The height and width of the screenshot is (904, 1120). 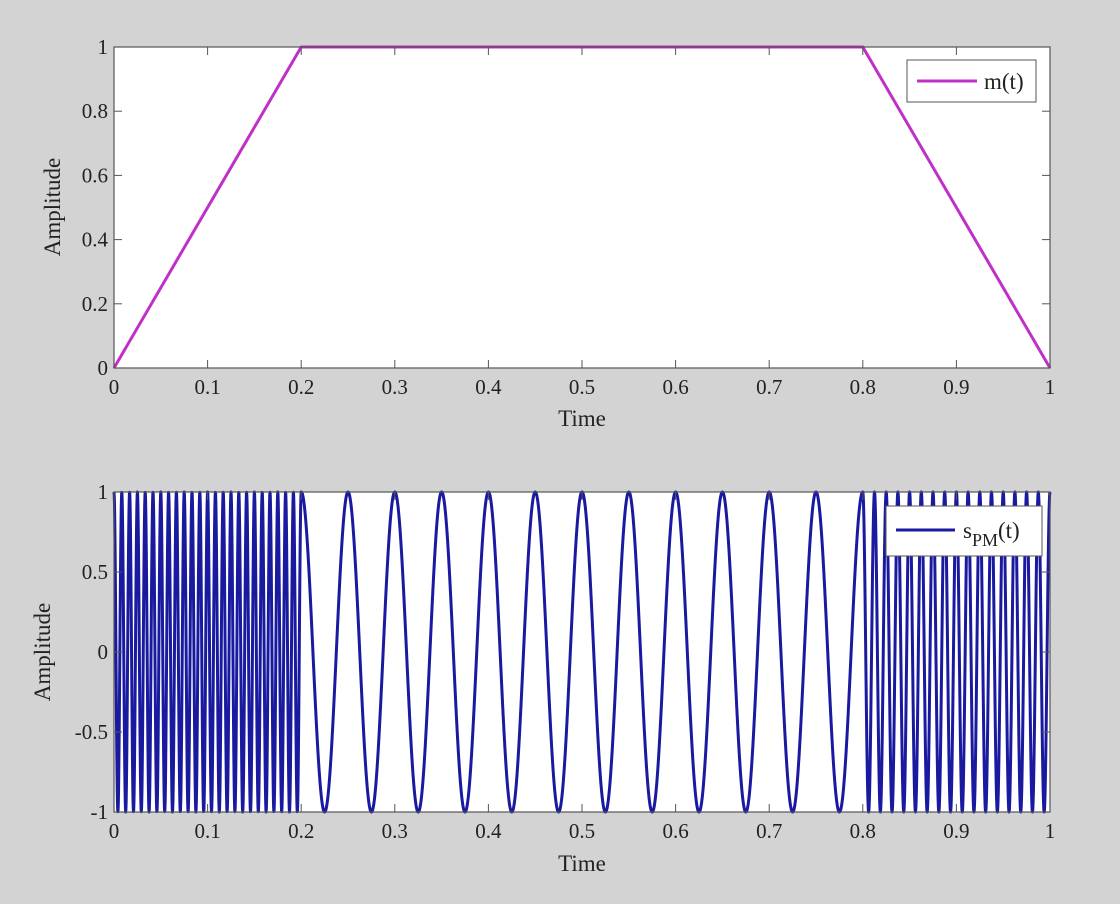 I want to click on y-tick-label: 0.6, so click(x=95, y=175).